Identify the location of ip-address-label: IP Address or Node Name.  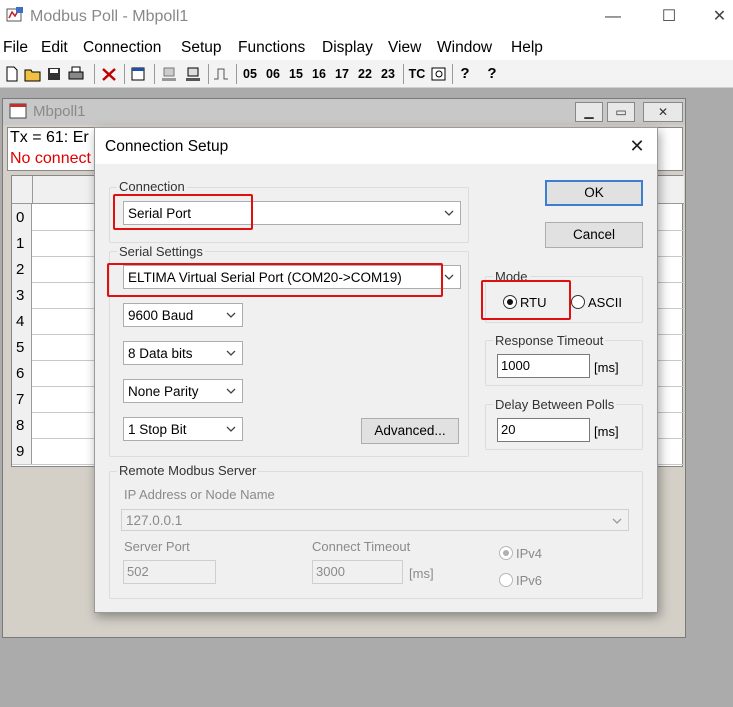
(199, 494).